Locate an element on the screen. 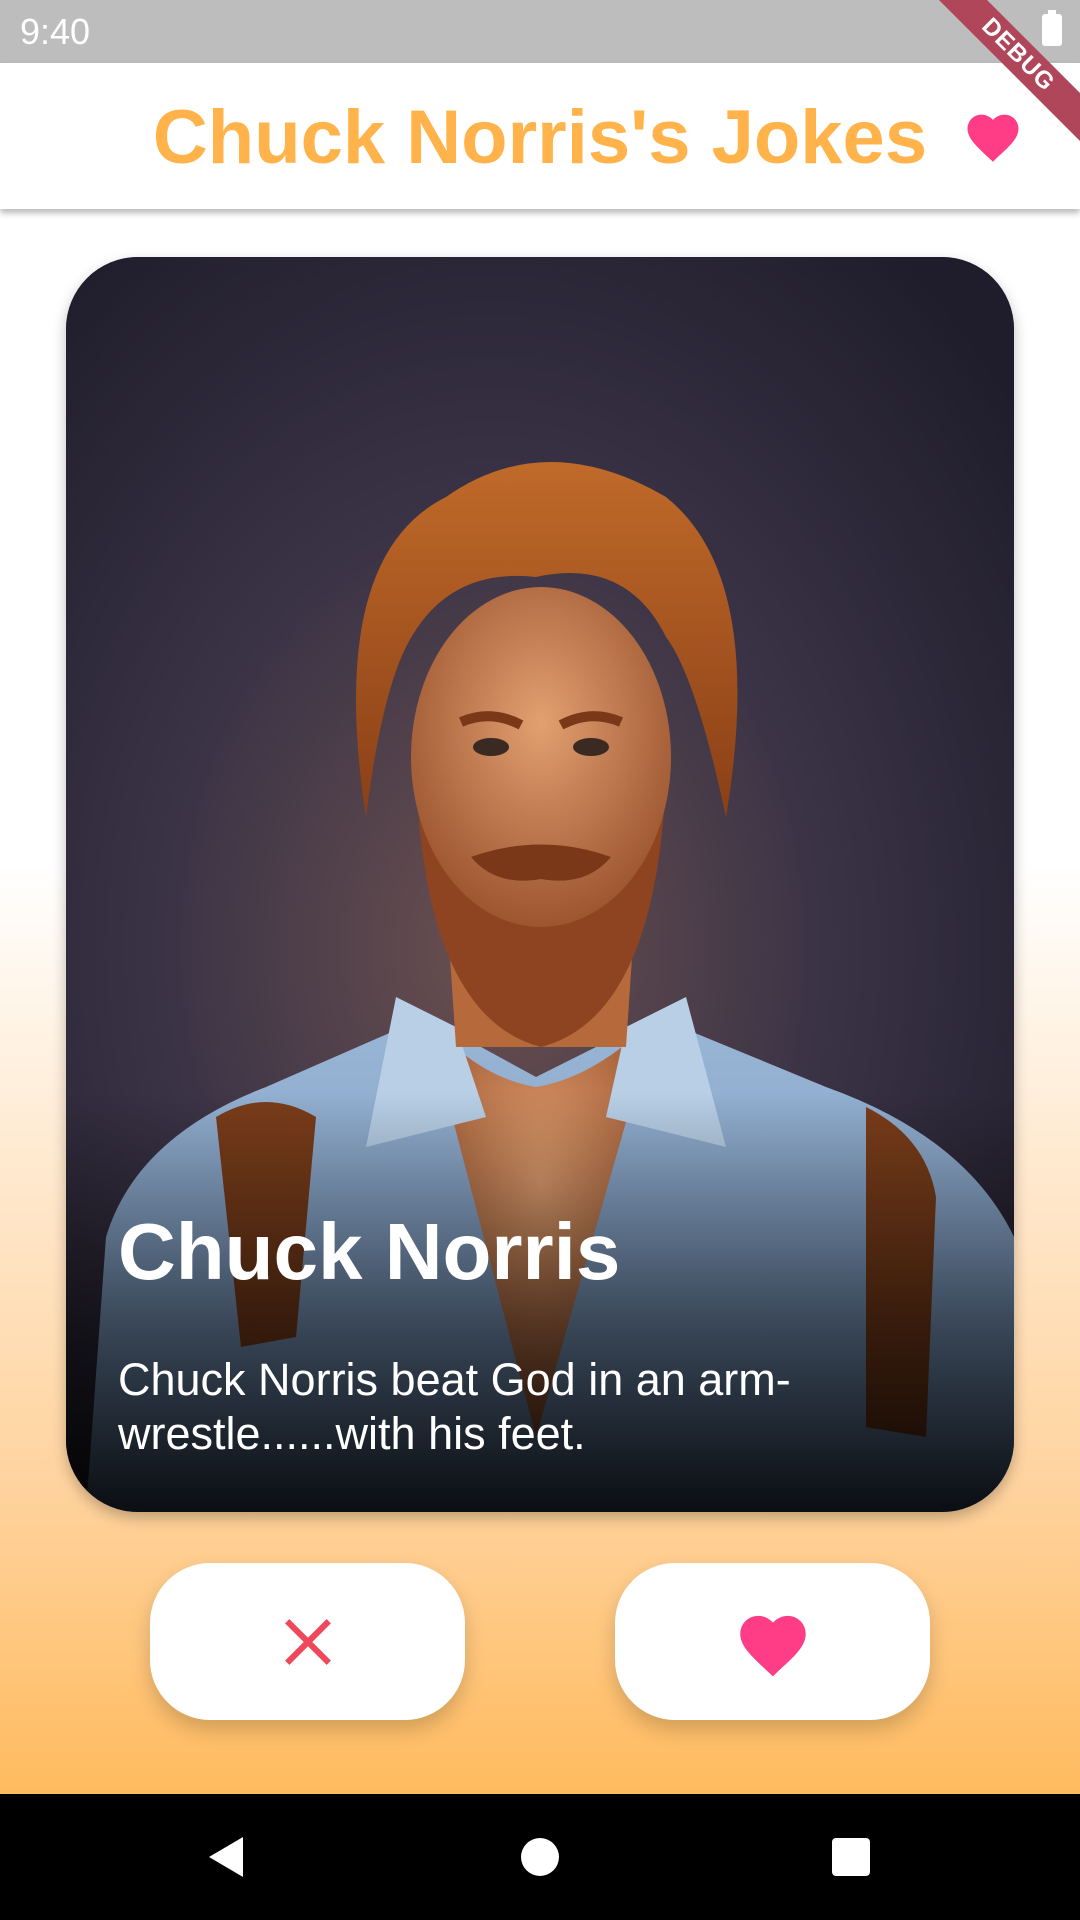 The height and width of the screenshot is (1920, 1080). app-title: Chuck Norris's Jokes is located at coordinates (540, 137).